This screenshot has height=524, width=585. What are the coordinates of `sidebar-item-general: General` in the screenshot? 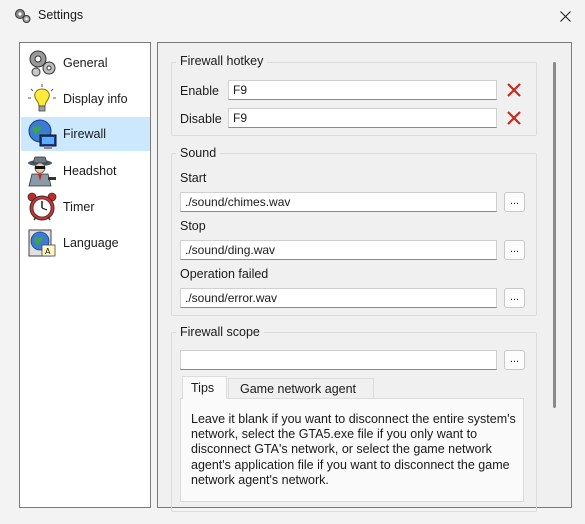 It's located at (85, 63).